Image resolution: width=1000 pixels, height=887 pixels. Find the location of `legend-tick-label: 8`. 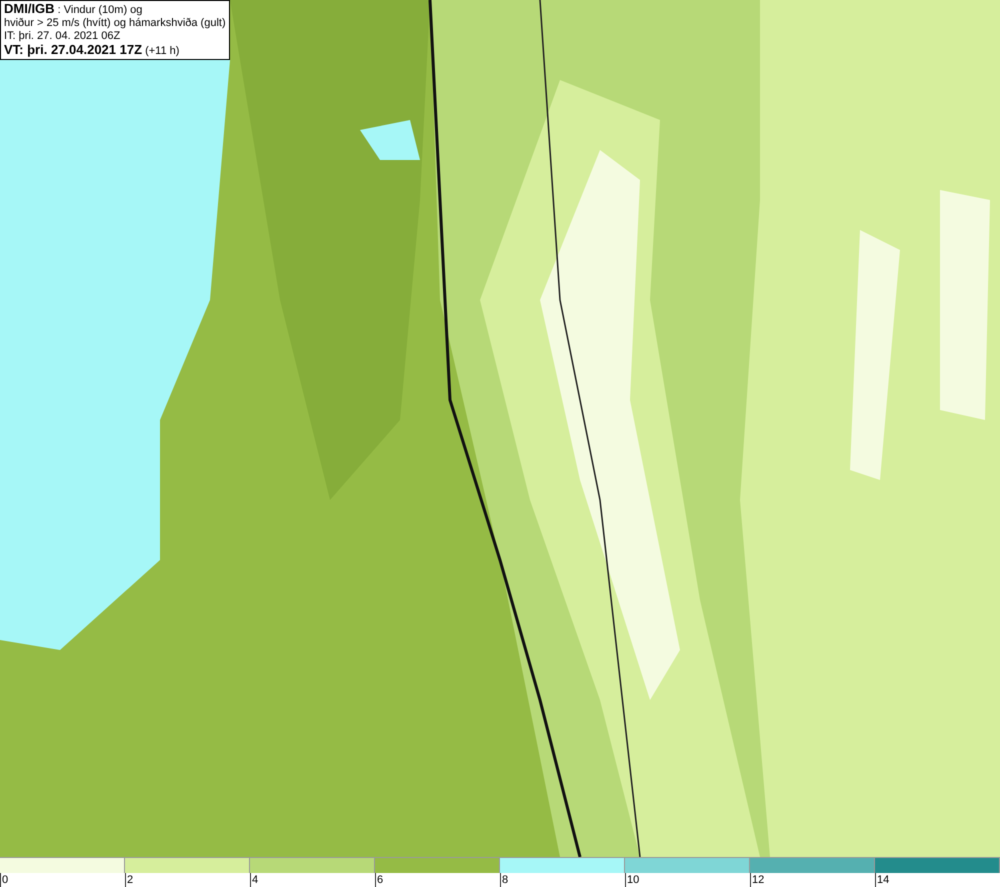

legend-tick-label: 8 is located at coordinates (562, 880).